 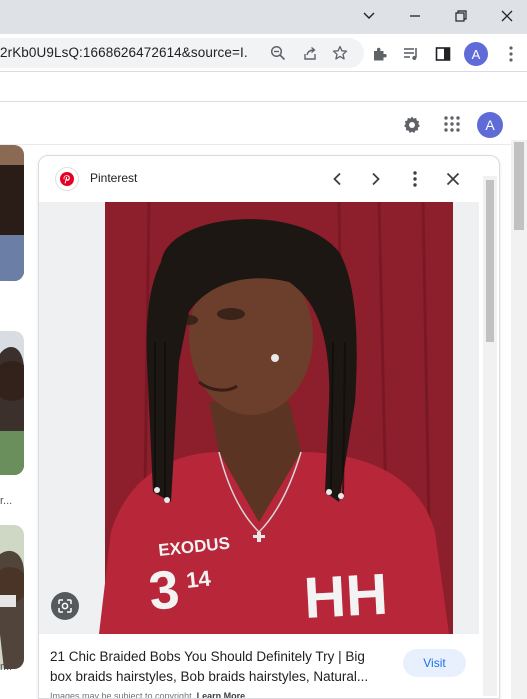 What do you see at coordinates (490, 261) in the screenshot?
I see `preview-scrollbar-thumb` at bounding box center [490, 261].